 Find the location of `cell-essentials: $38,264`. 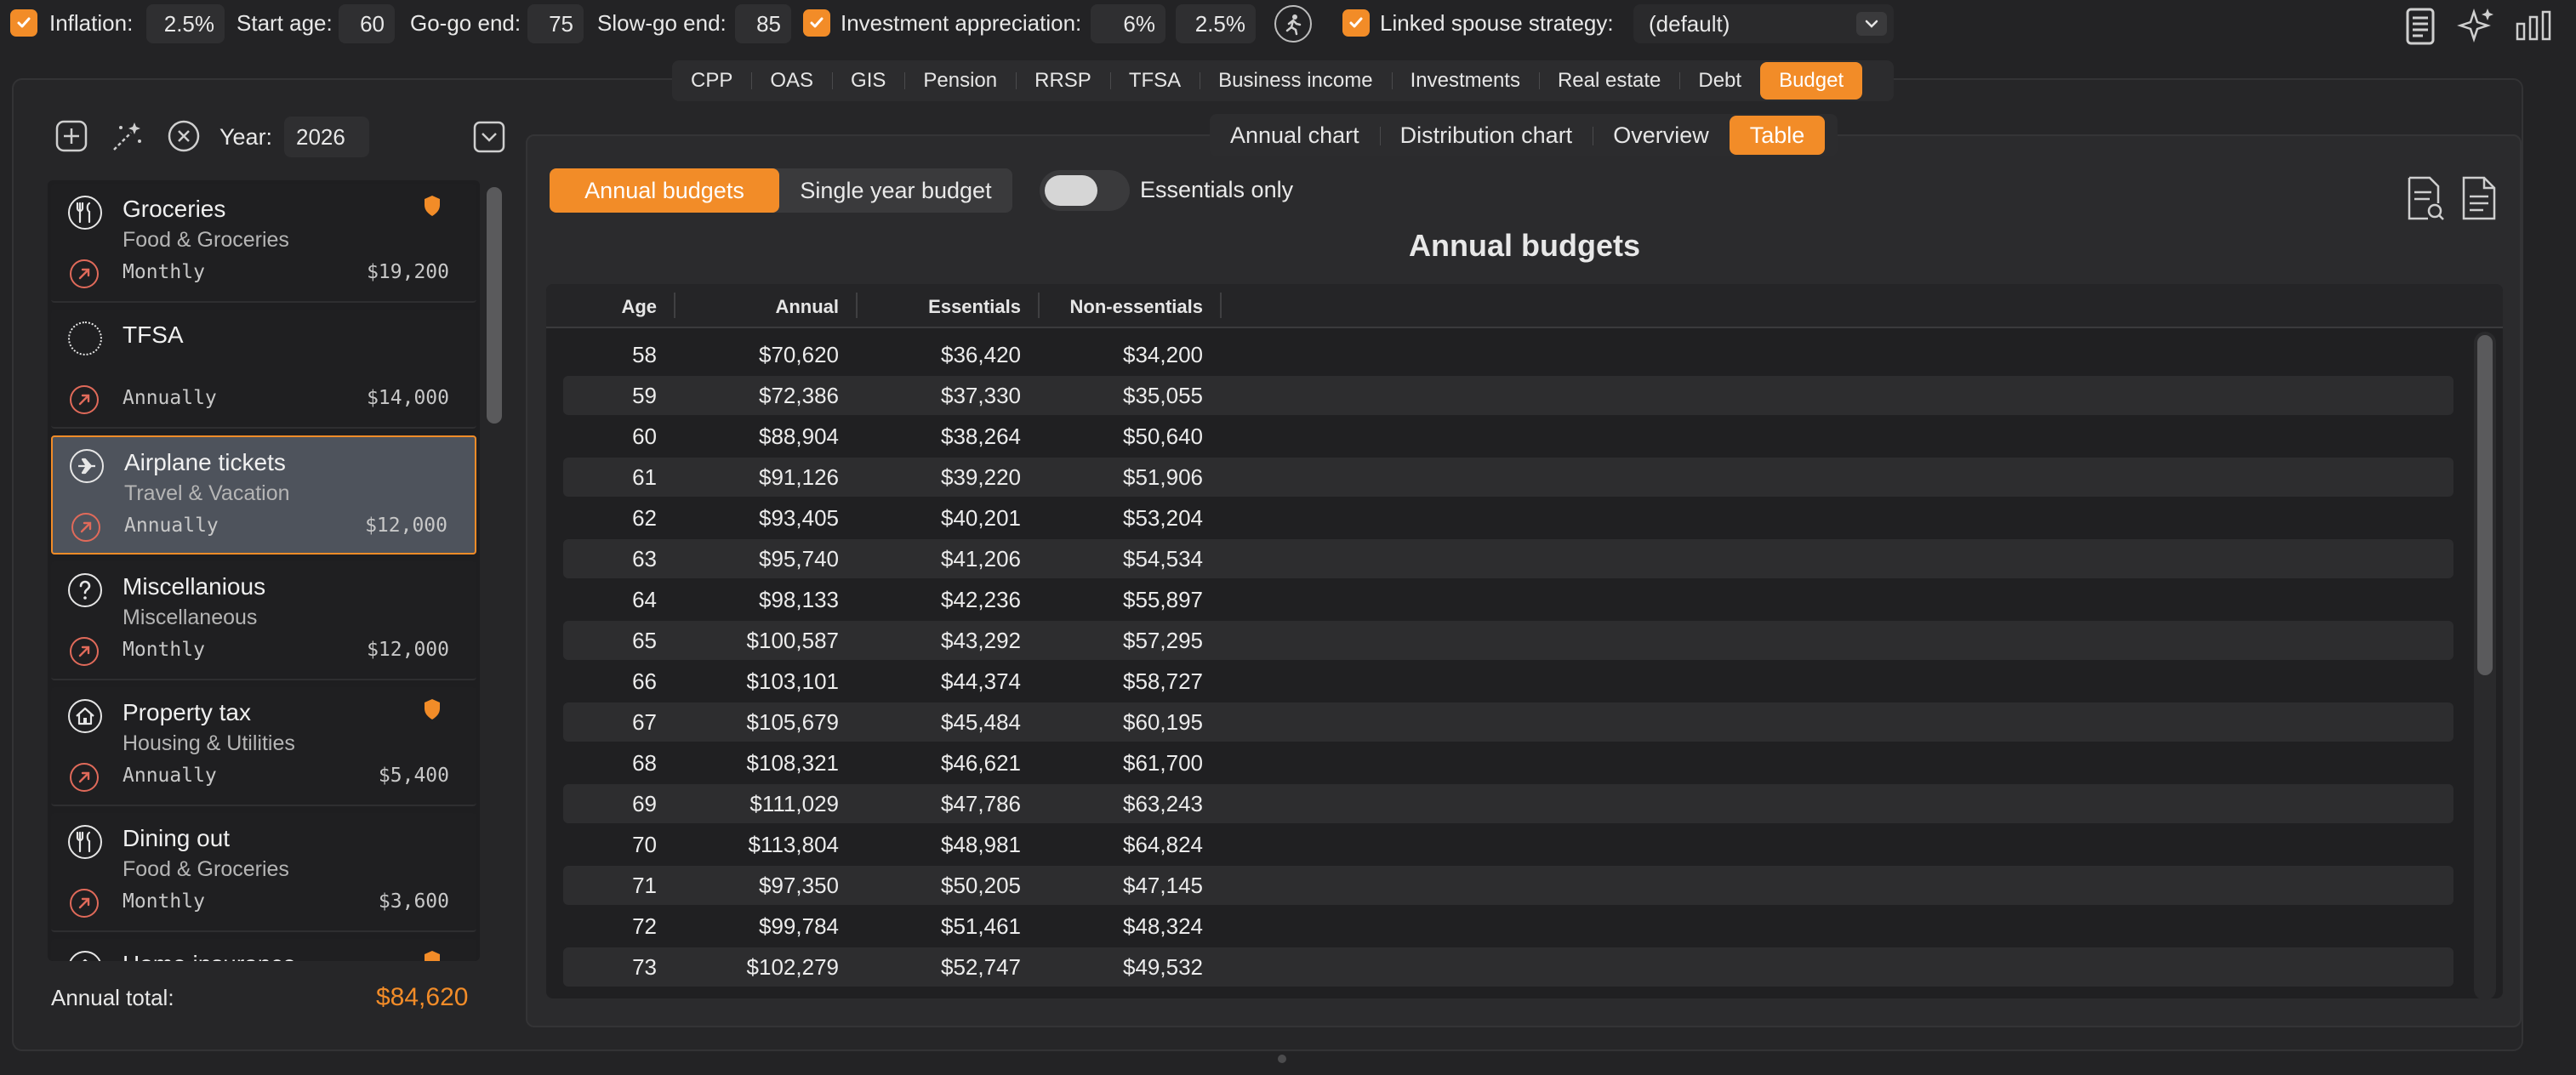

cell-essentials: $38,264 is located at coordinates (981, 436).